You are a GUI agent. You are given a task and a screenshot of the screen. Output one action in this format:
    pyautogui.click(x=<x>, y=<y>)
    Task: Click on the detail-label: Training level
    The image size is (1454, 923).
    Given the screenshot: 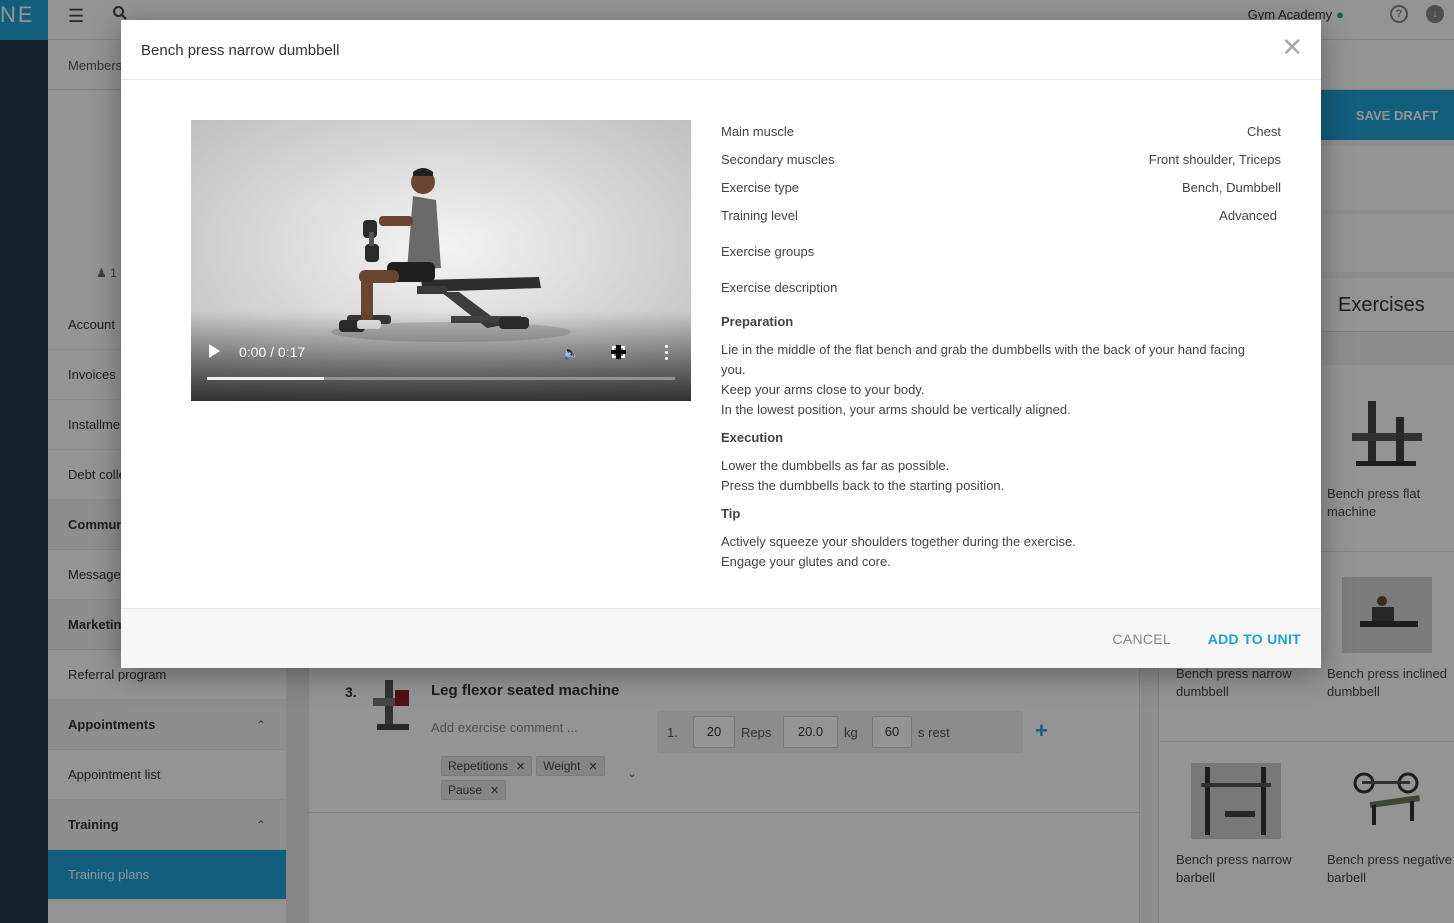 What is the action you would take?
    pyautogui.click(x=759, y=215)
    